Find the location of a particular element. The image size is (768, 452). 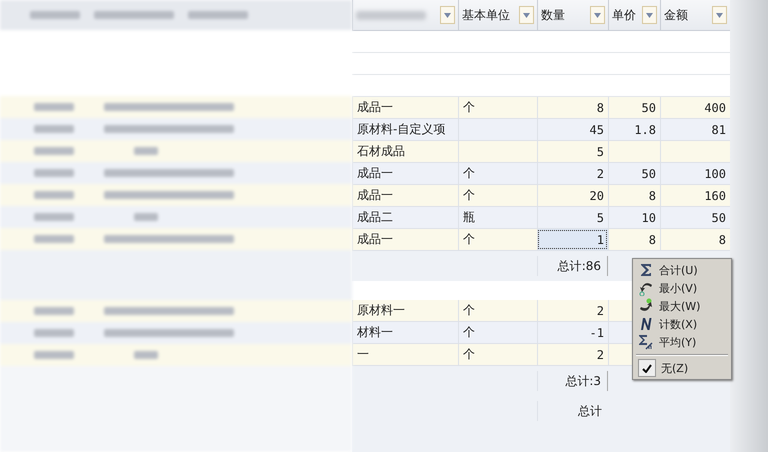

total-label: 总计:86 is located at coordinates (579, 266).